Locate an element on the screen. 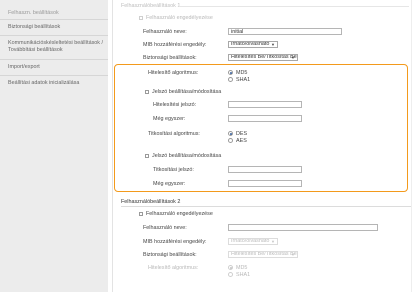 This screenshot has width=417, height=292. sidebar-item-label-line2: Továbbítási beállítások is located at coordinates (35, 50).